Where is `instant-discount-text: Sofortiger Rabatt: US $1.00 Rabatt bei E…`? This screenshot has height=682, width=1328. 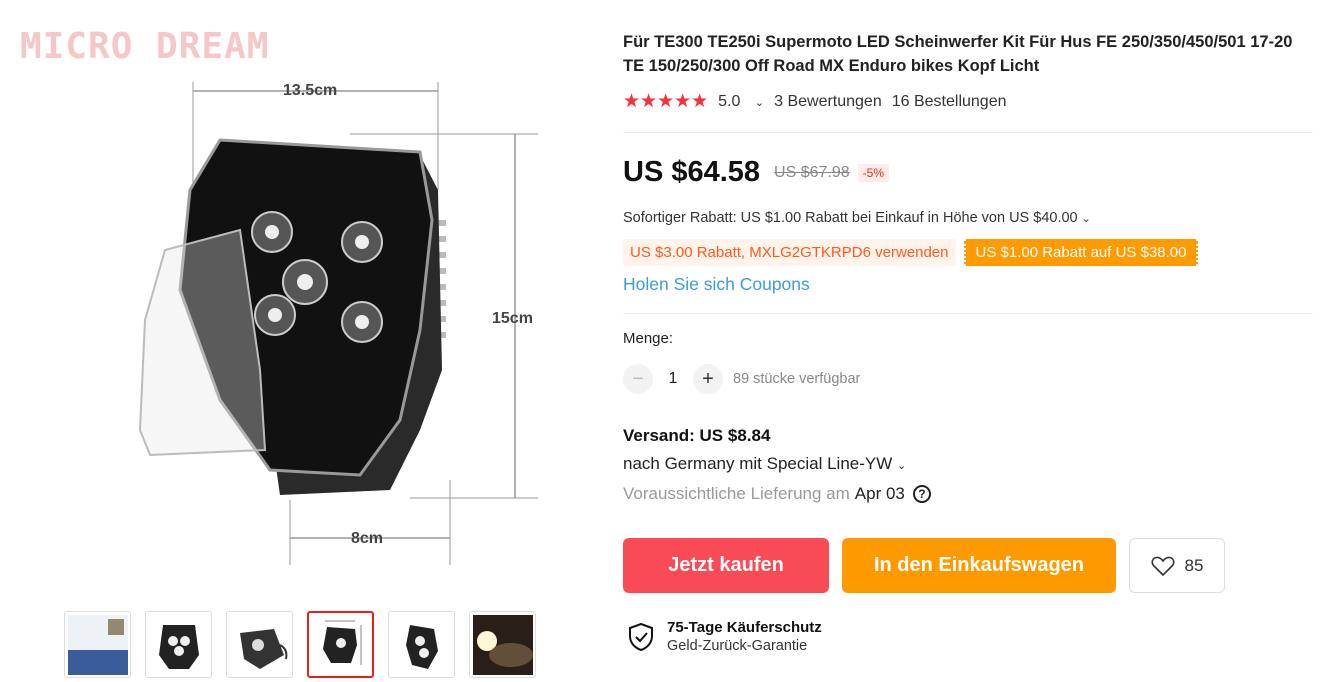
instant-discount-text: Sofortiger Rabatt: US $1.00 Rabatt bei E… is located at coordinates (850, 218).